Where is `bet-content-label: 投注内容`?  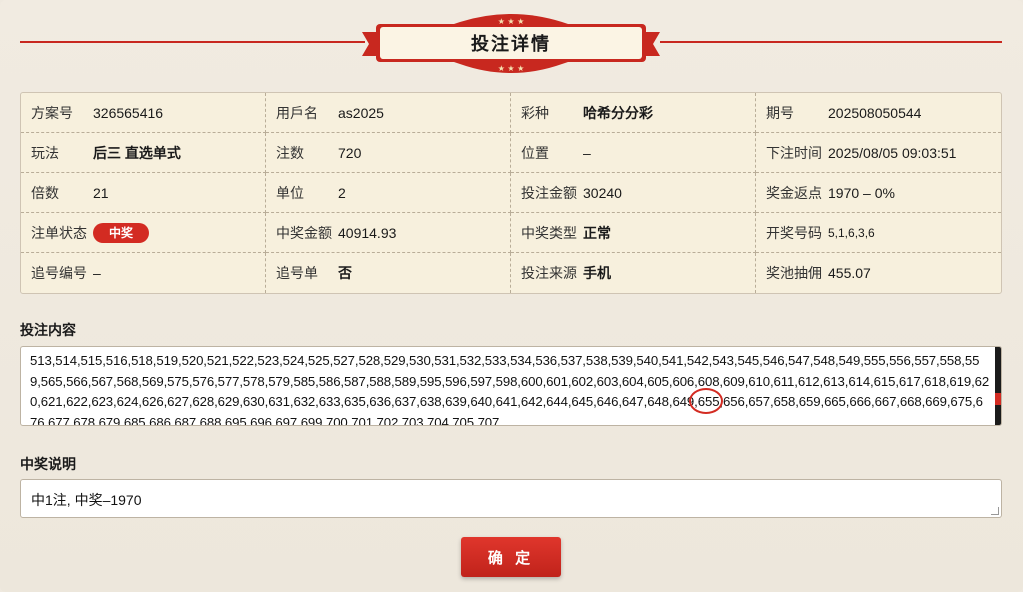
bet-content-label: 投注内容 is located at coordinates (48, 330).